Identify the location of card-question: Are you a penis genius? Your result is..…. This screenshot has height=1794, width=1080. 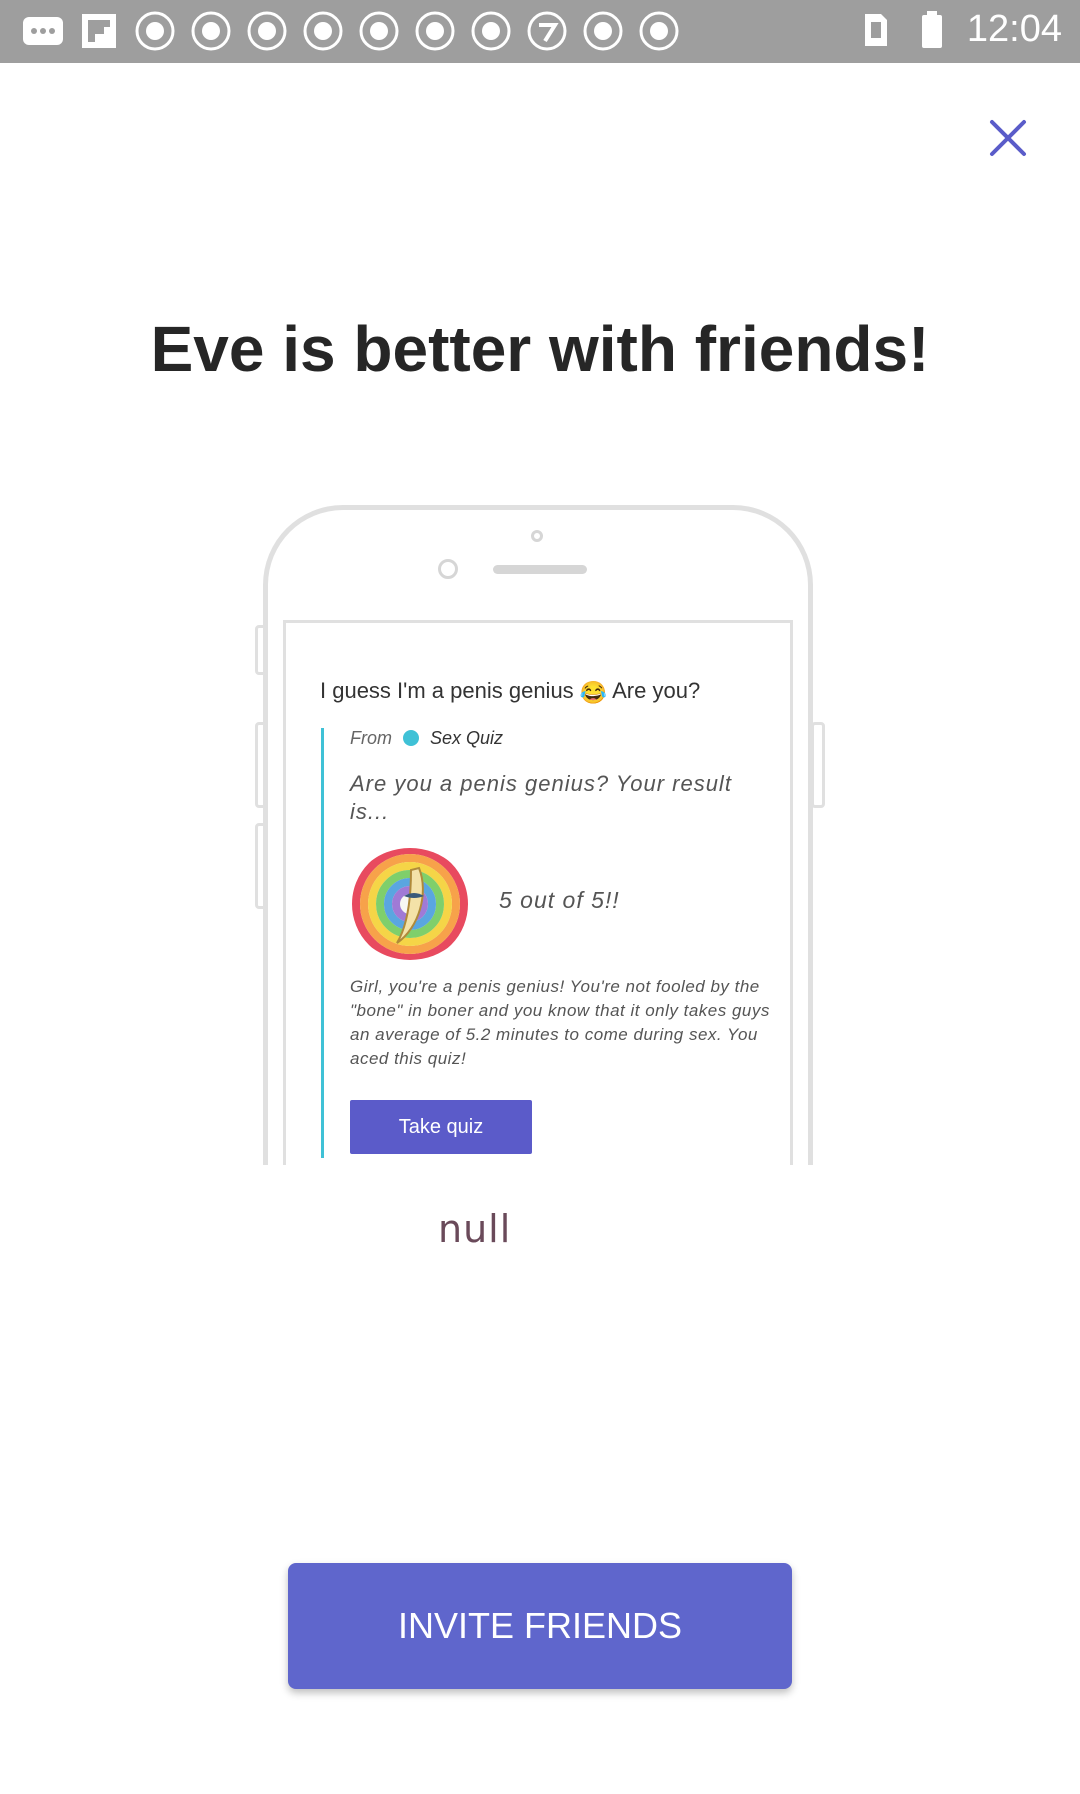
(541, 797).